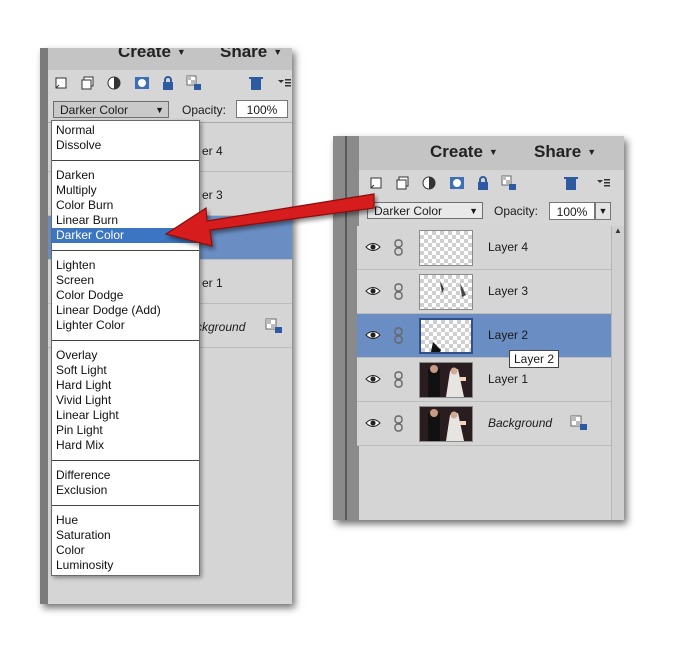 This screenshot has height=656, width=686. I want to click on blend-mode-option-overlay: Overlay, so click(125, 355).